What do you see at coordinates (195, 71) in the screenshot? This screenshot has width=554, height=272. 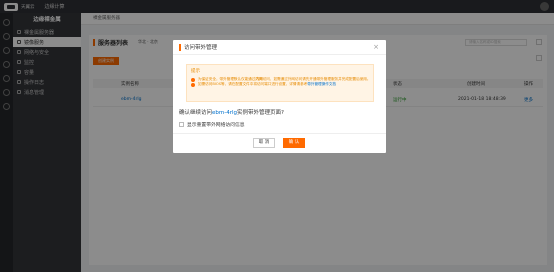 I see `notice-title: 提示` at bounding box center [195, 71].